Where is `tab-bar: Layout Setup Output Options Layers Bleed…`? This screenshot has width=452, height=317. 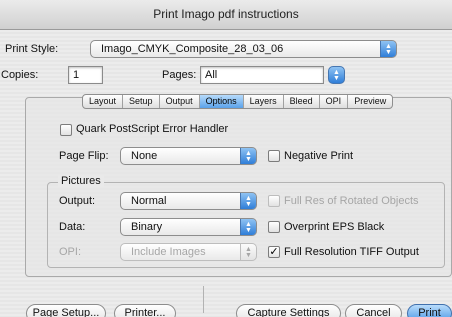
tab-bar: Layout Setup Output Options Layers Bleed… is located at coordinates (238, 101).